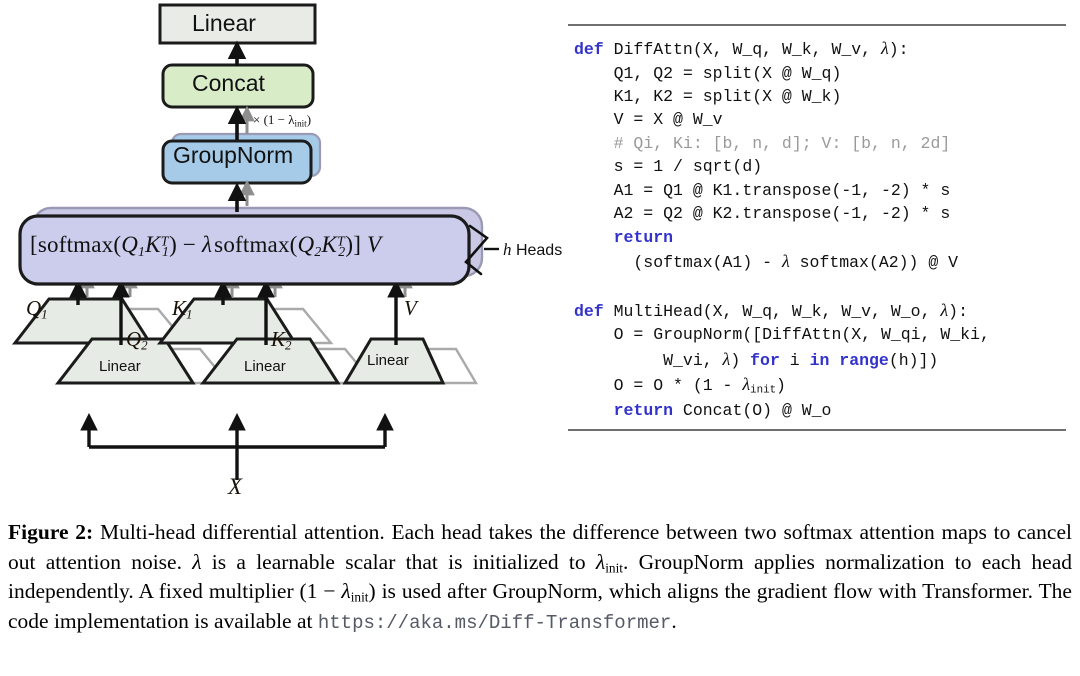 This screenshot has width=1080, height=676. What do you see at coordinates (241, 158) in the screenshot?
I see `groupnorm-box` at bounding box center [241, 158].